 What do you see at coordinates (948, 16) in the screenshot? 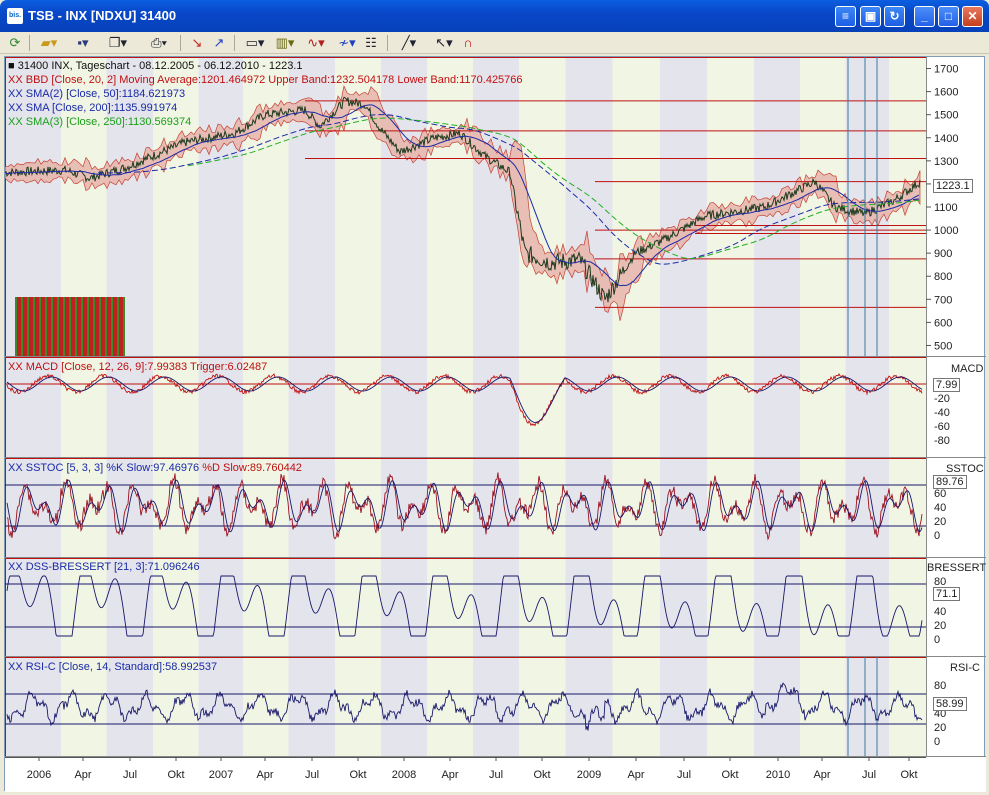
I see `maximize-button: □` at bounding box center [948, 16].